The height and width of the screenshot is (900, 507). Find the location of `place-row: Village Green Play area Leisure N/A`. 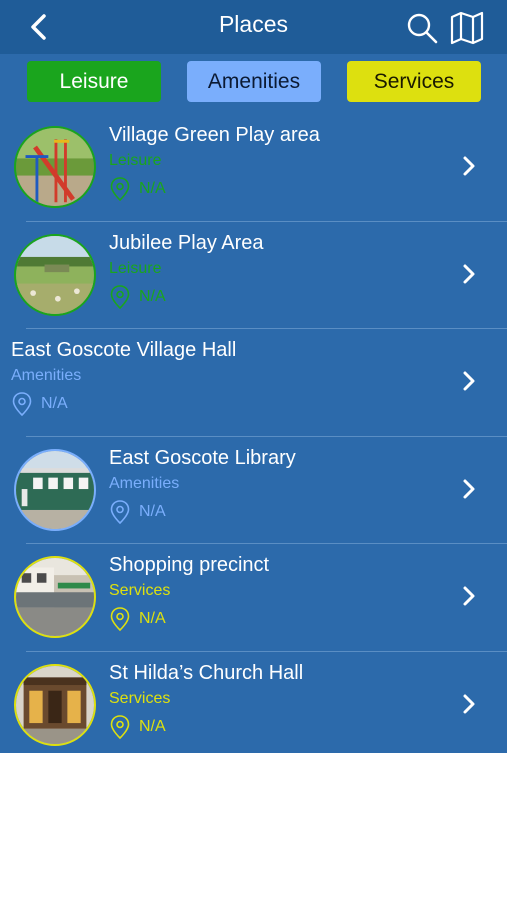

place-row: Village Green Play area Leisure N/A is located at coordinates (253, 168).